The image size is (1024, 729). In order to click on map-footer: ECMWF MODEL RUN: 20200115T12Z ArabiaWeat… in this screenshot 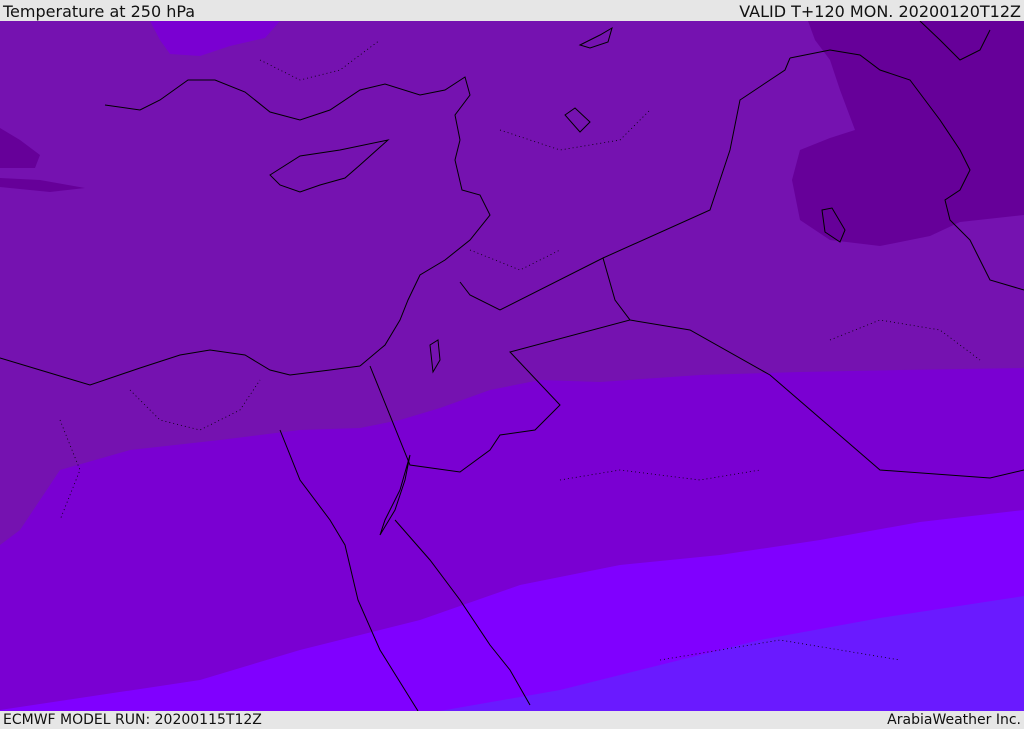, I will do `click(512, 720)`.